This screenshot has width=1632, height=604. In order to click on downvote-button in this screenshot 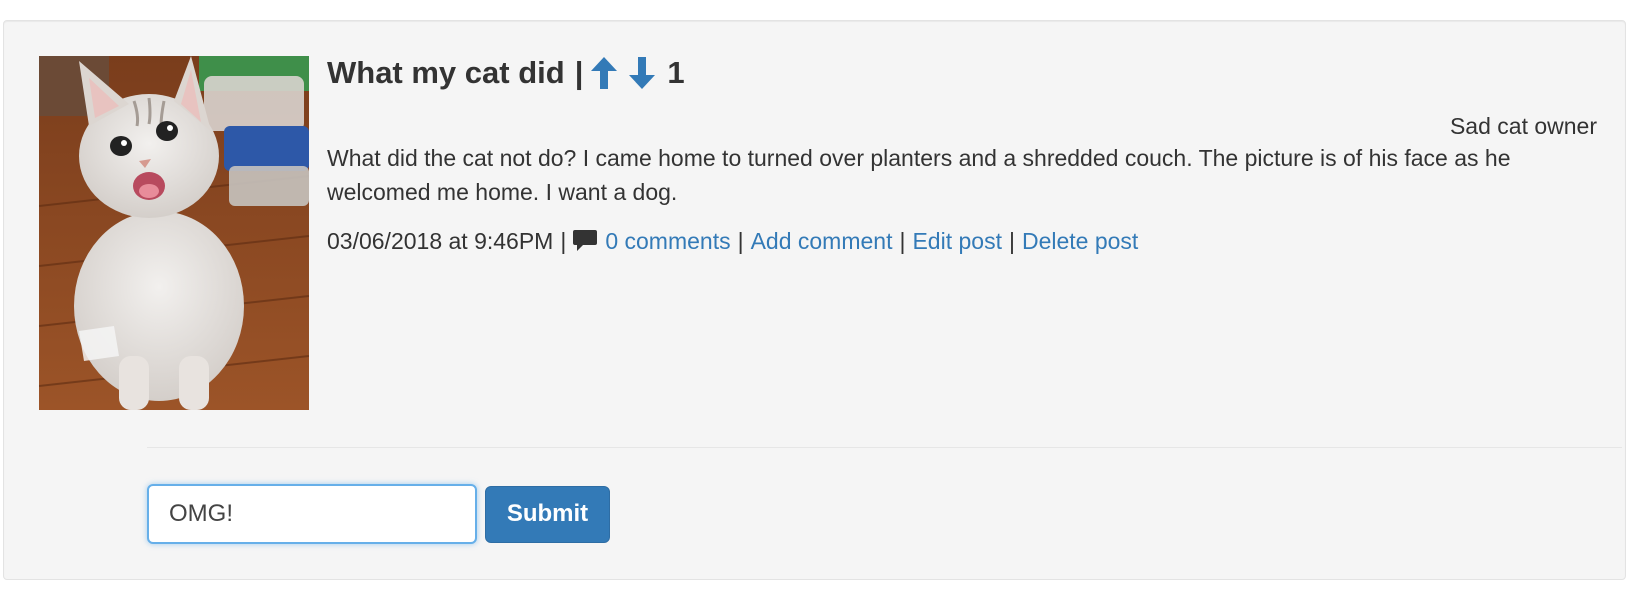, I will do `click(642, 73)`.